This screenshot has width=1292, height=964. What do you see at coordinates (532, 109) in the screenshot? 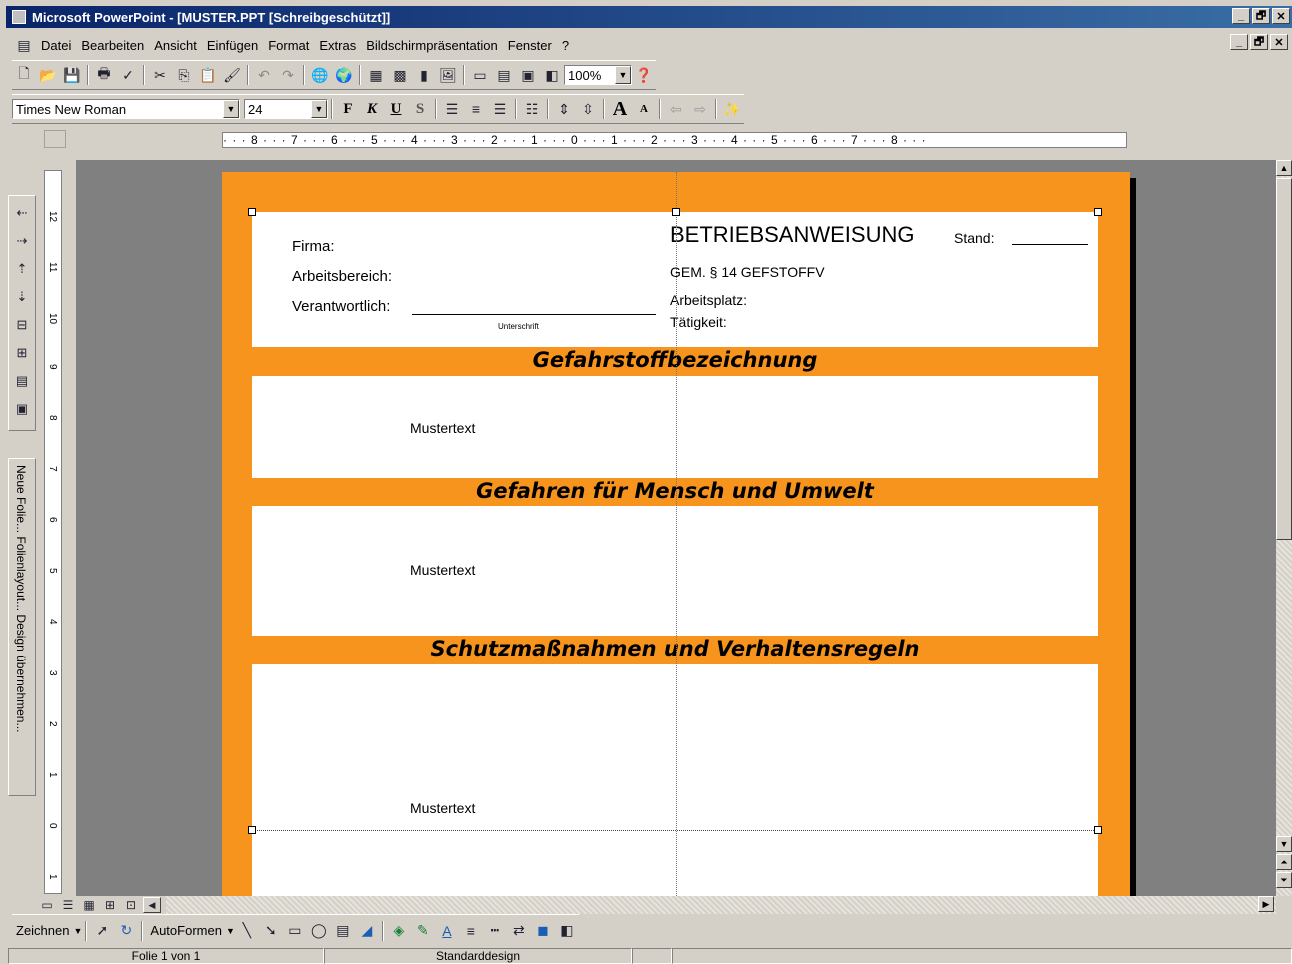
I see `bullets-icon: ☷` at bounding box center [532, 109].